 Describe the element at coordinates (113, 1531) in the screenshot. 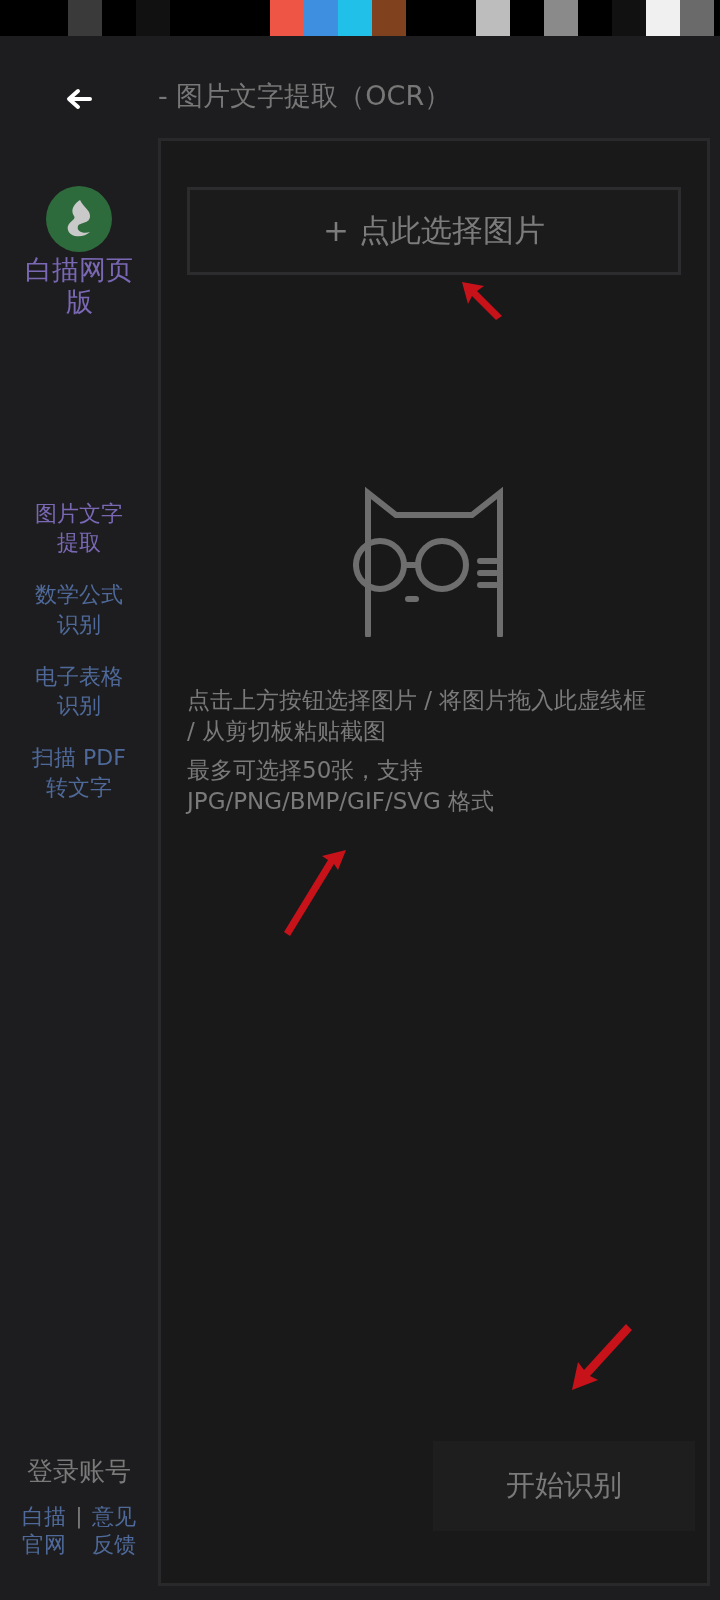

I see `link: 意见反馈` at that location.